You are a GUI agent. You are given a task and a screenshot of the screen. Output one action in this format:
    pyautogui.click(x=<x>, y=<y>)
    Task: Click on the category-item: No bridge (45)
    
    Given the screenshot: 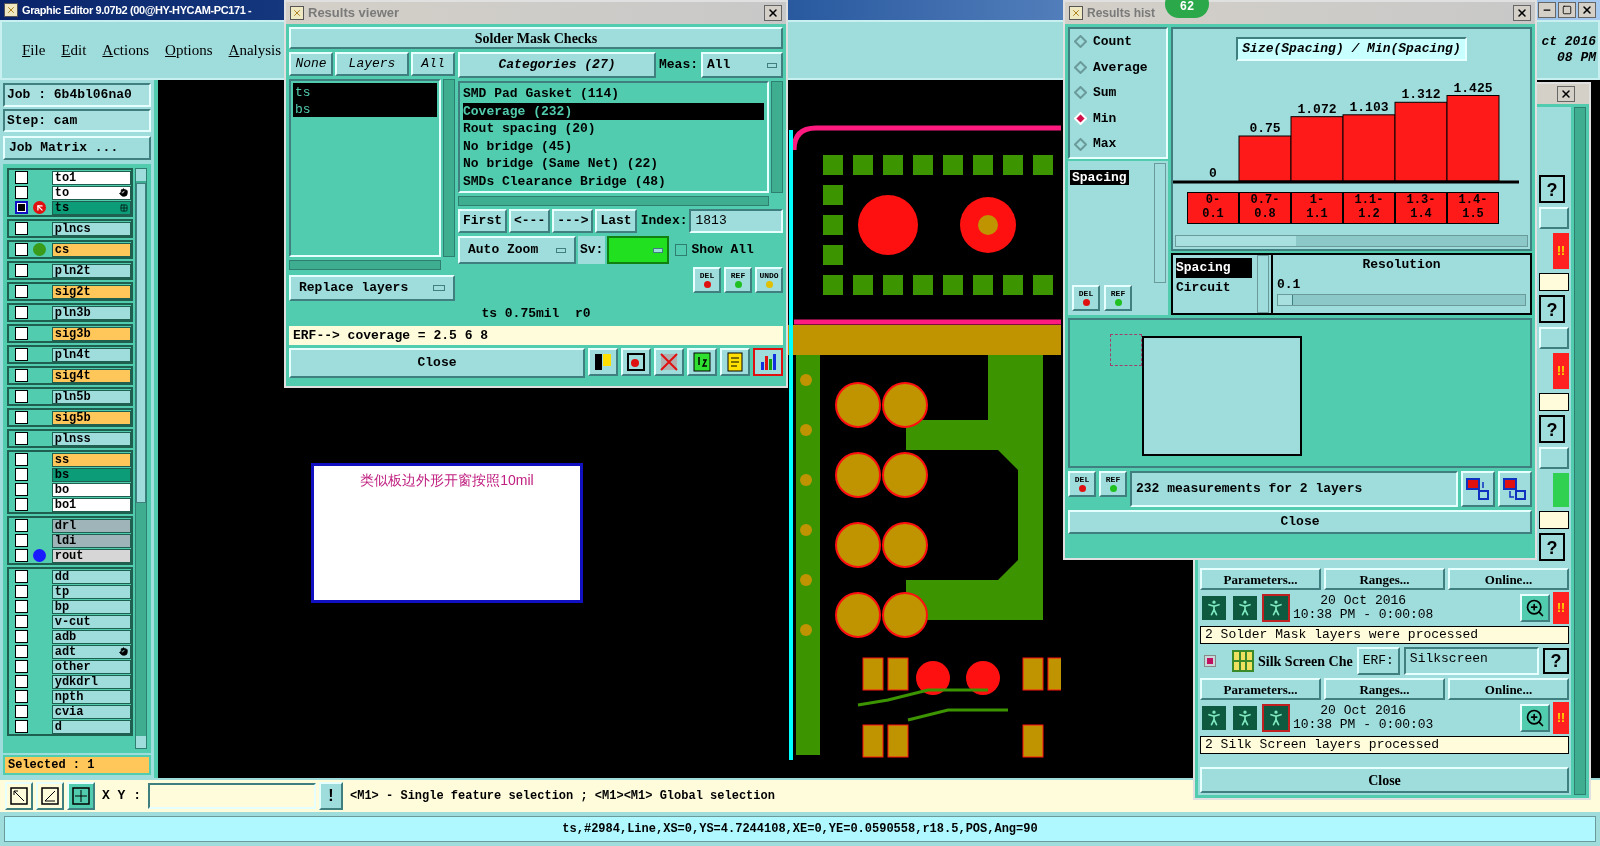 What is the action you would take?
    pyautogui.click(x=613, y=146)
    